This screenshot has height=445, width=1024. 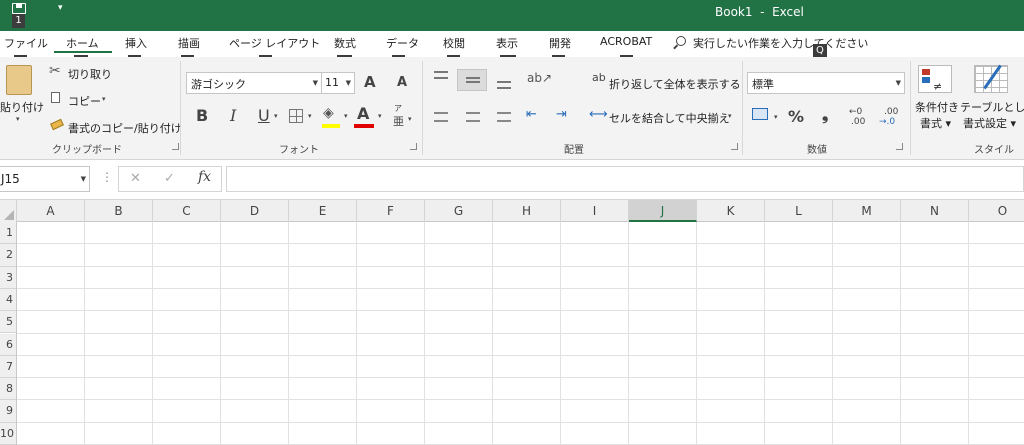 What do you see at coordinates (51, 211) in the screenshot?
I see `column-header-a: A` at bounding box center [51, 211].